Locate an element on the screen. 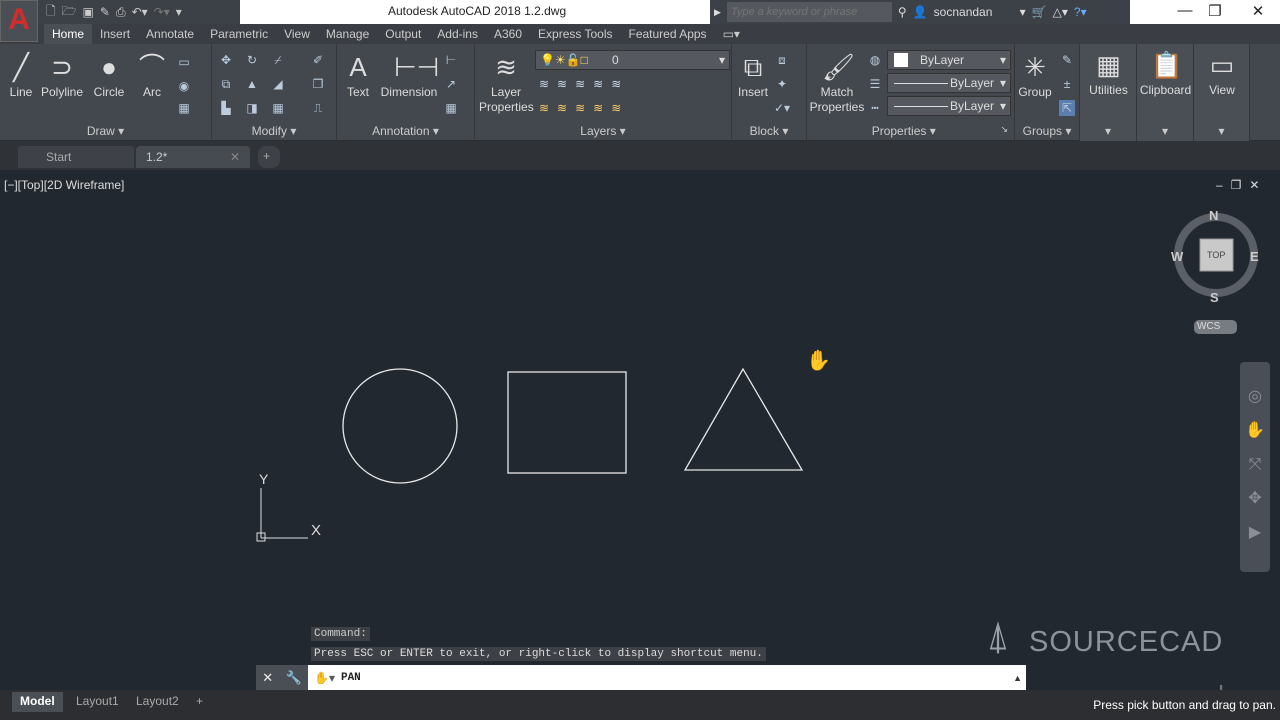  print-icon: ⎙ is located at coordinates (121, 12).